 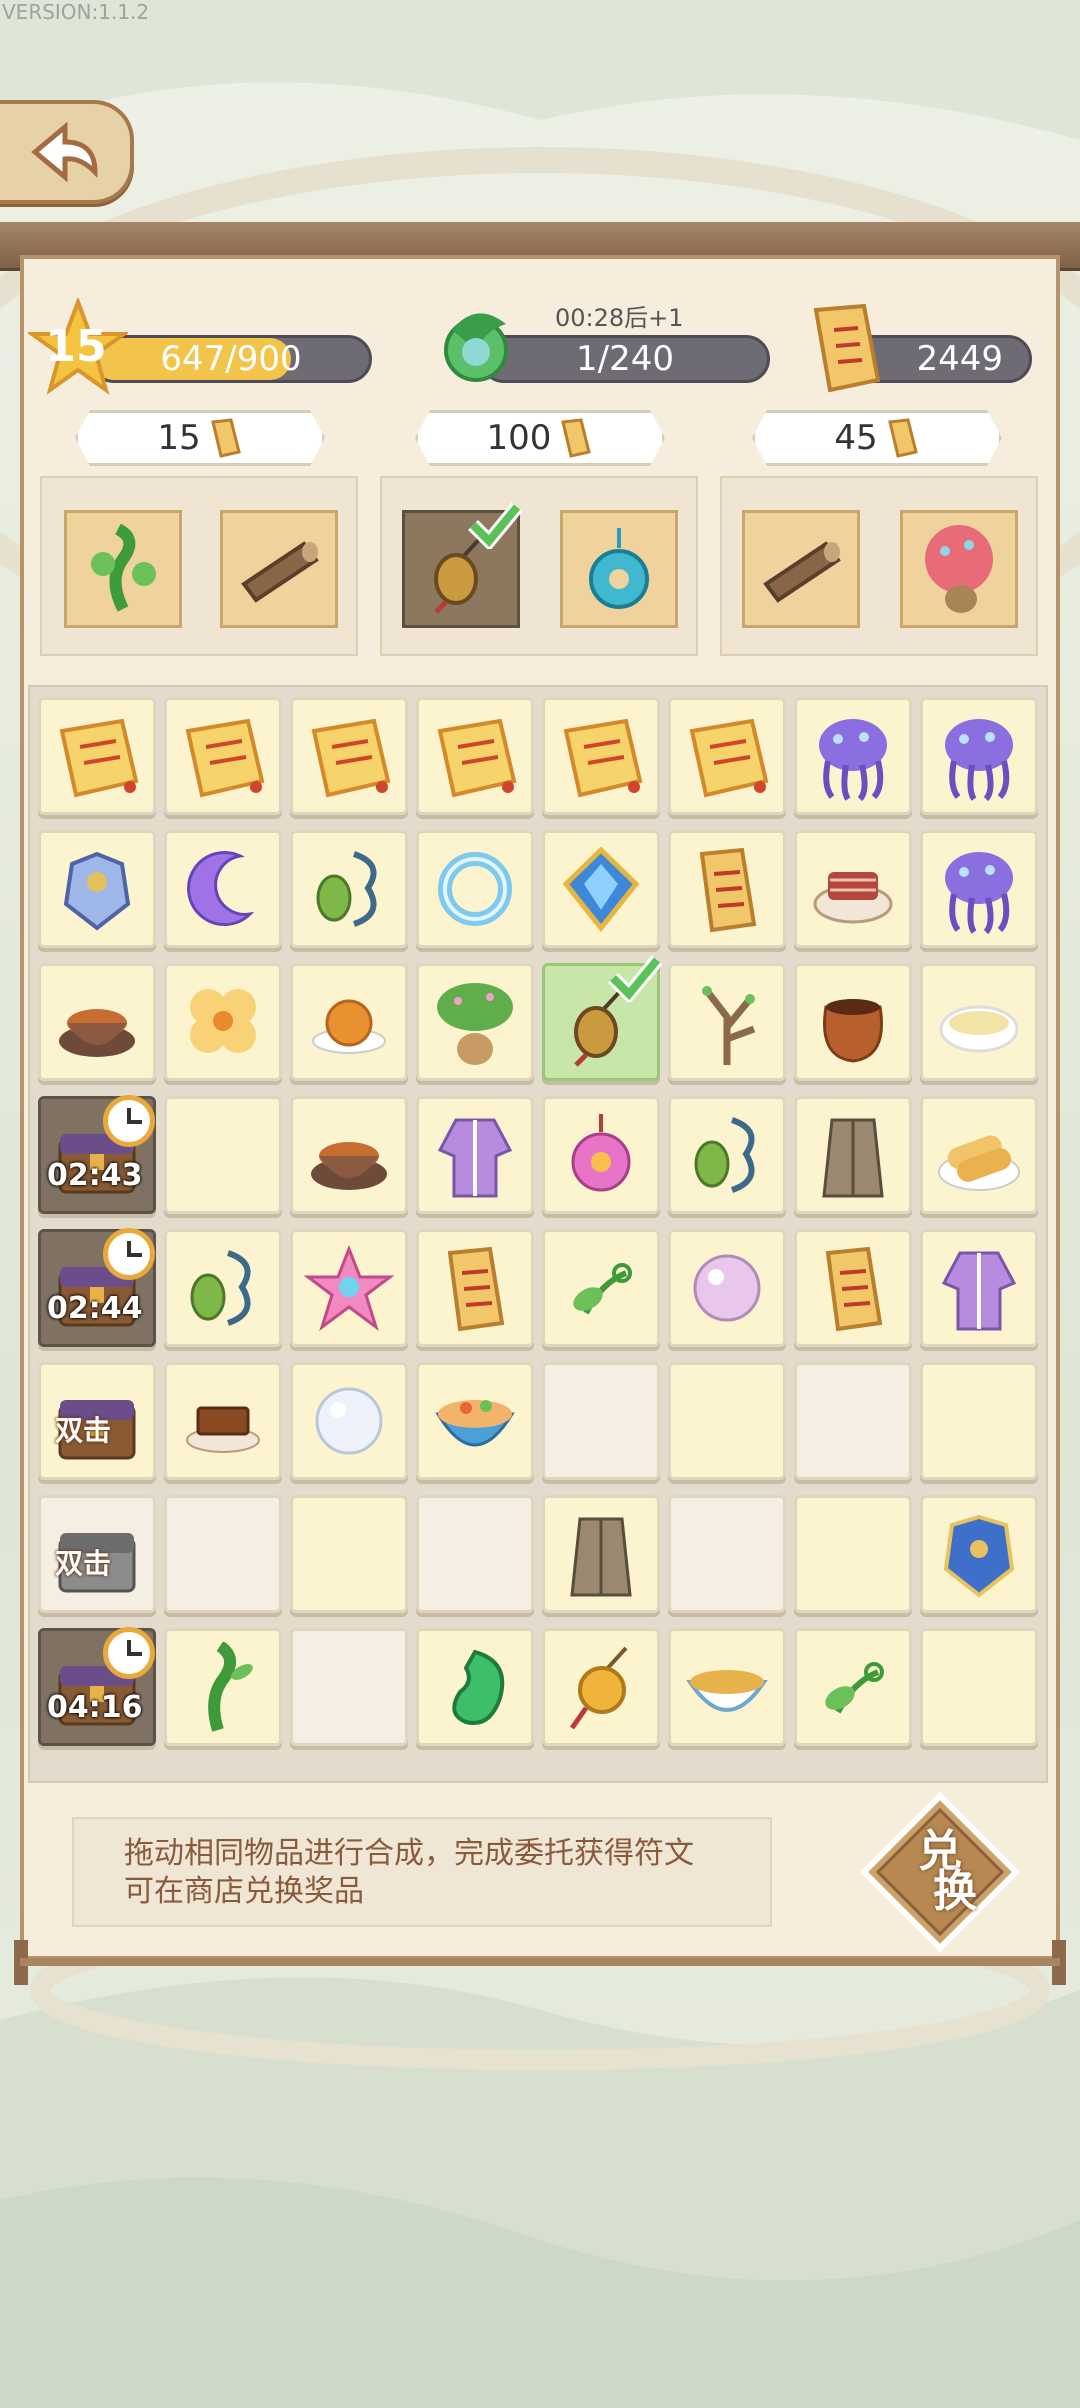 I want to click on leather-vest-icon, so click(x=601, y=1557).